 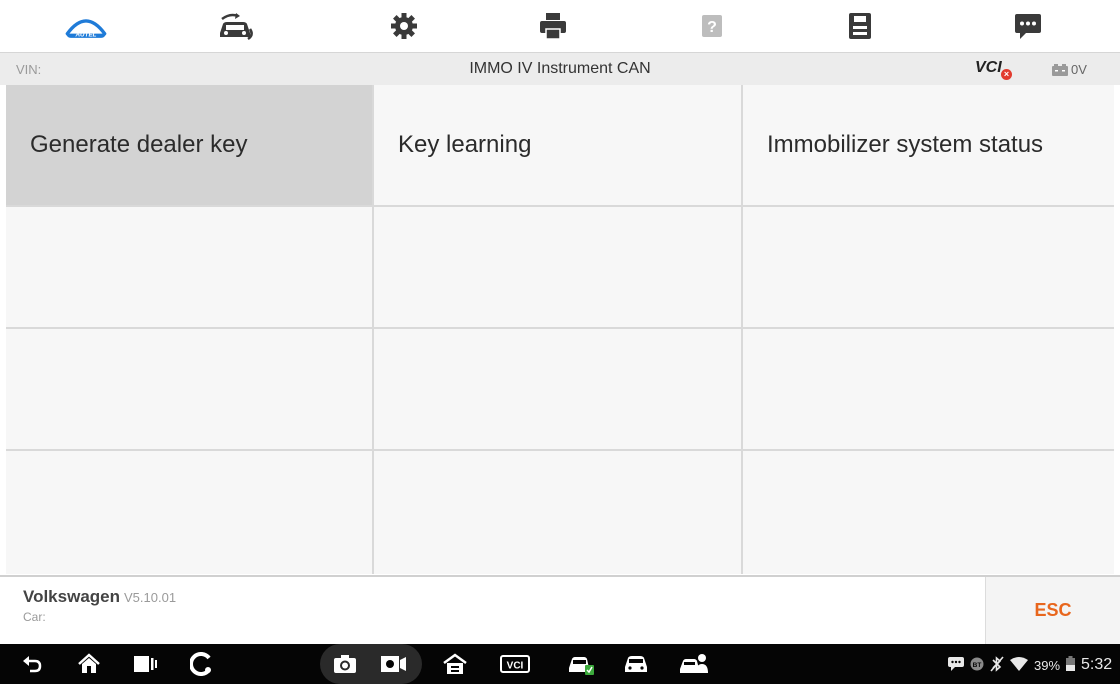 I want to click on footer-bar: Volkswagen V5.10.01 Car: ESC, so click(x=560, y=609).